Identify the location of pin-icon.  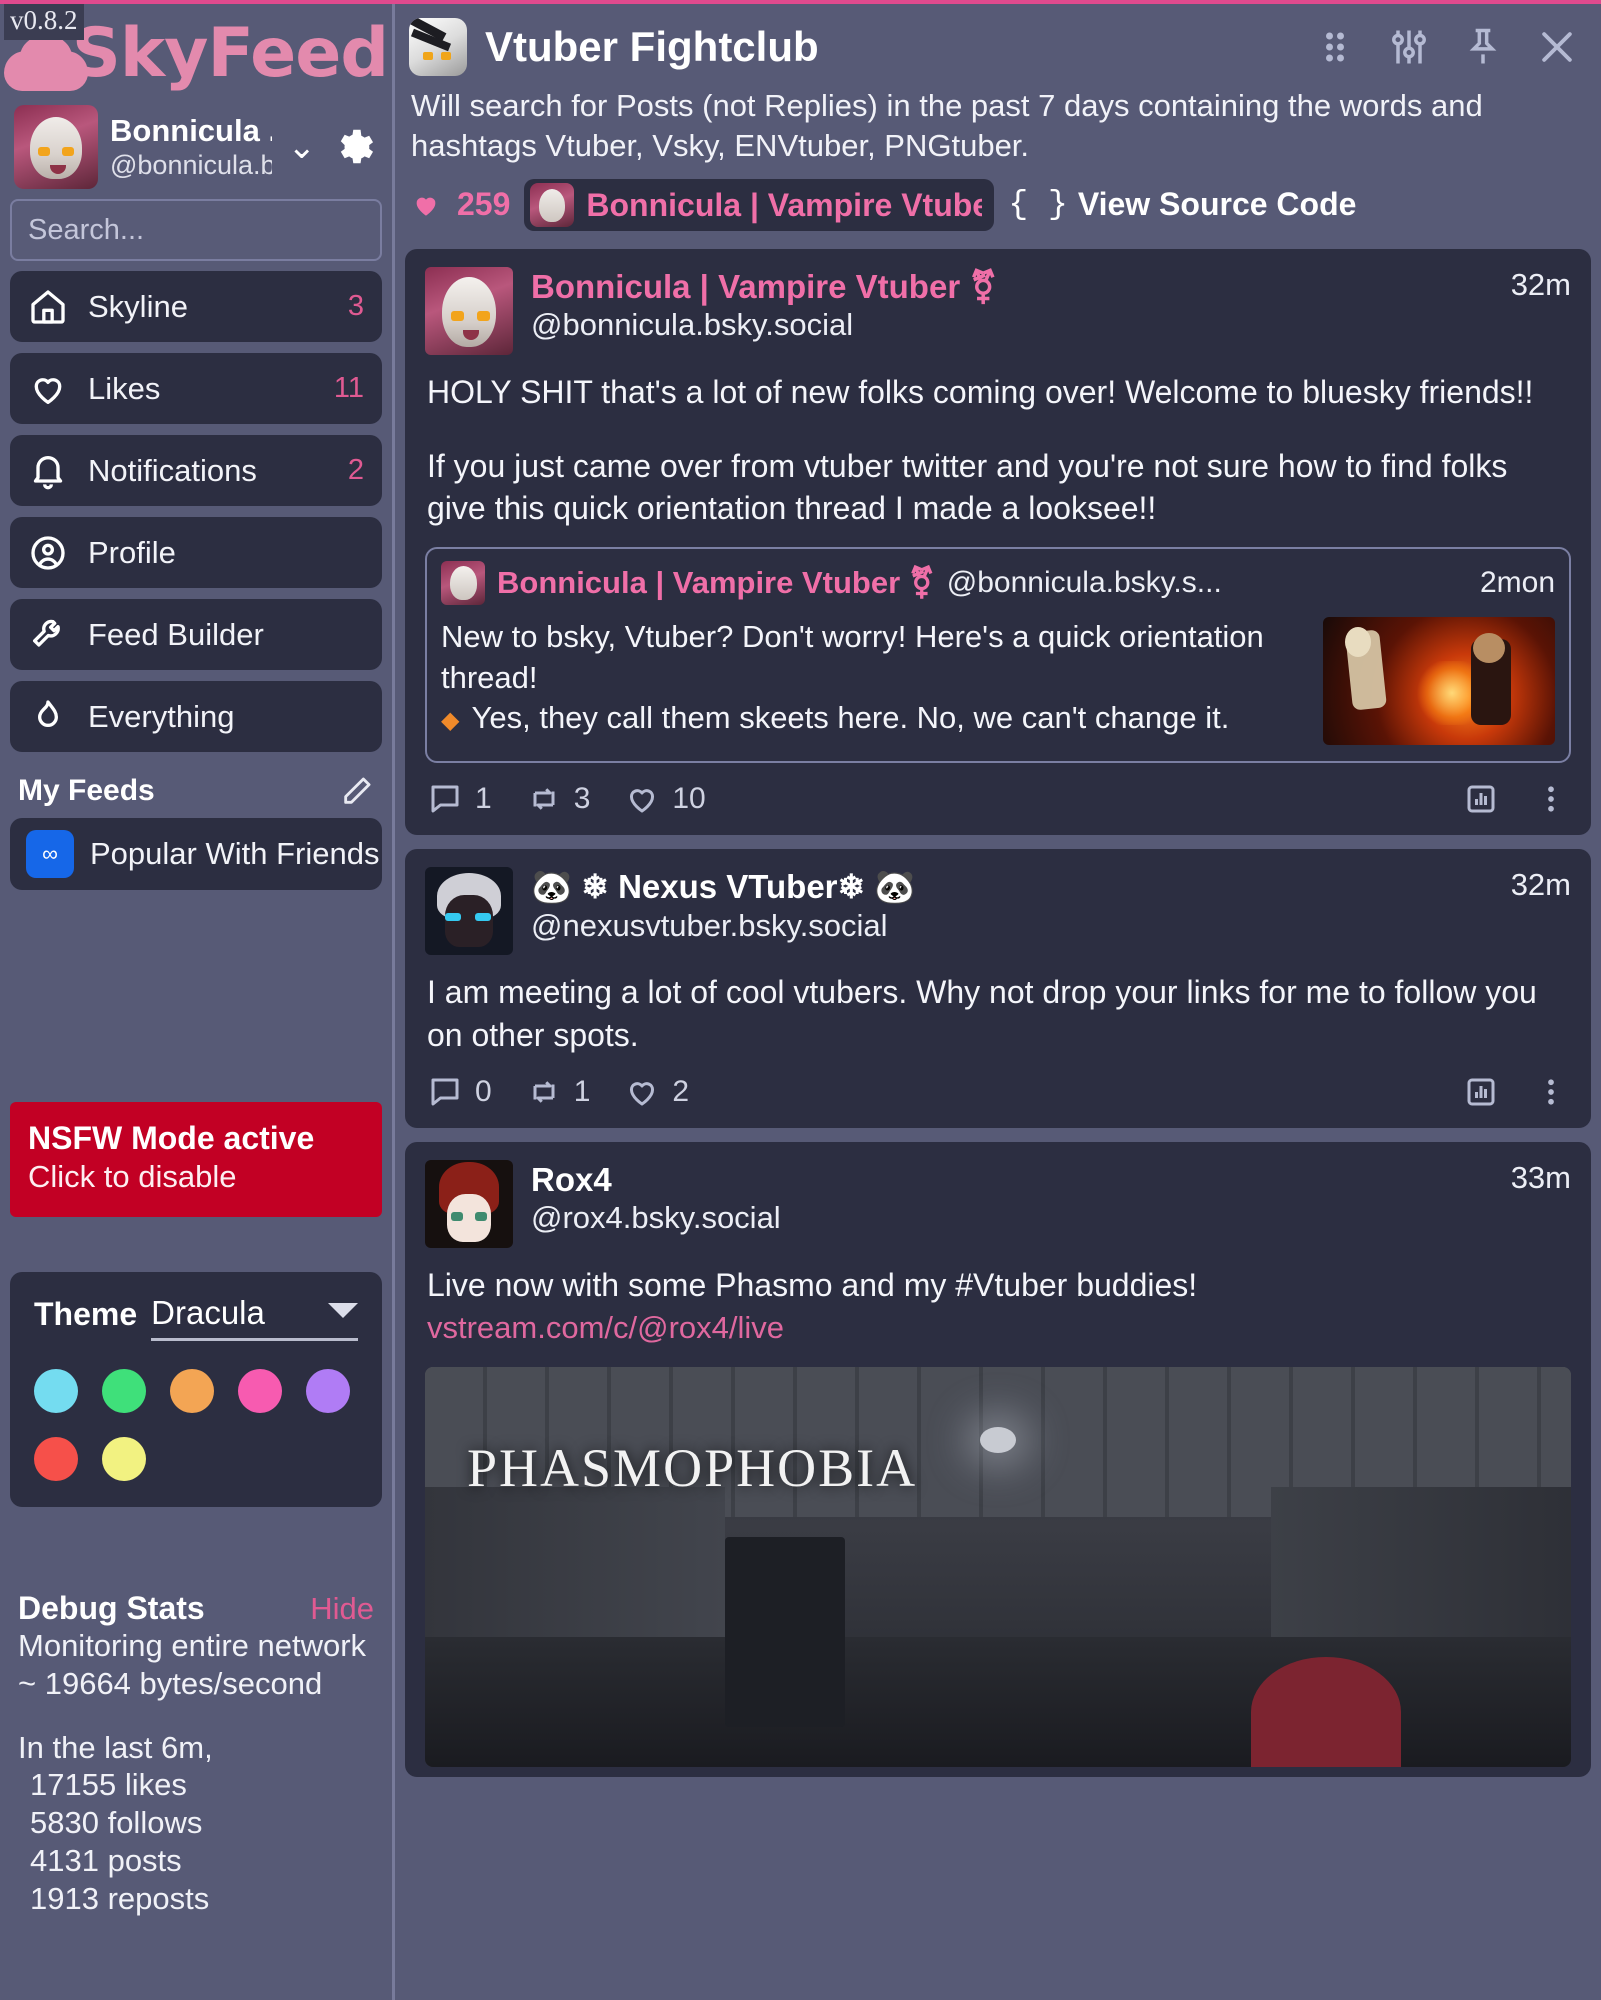
(1483, 47).